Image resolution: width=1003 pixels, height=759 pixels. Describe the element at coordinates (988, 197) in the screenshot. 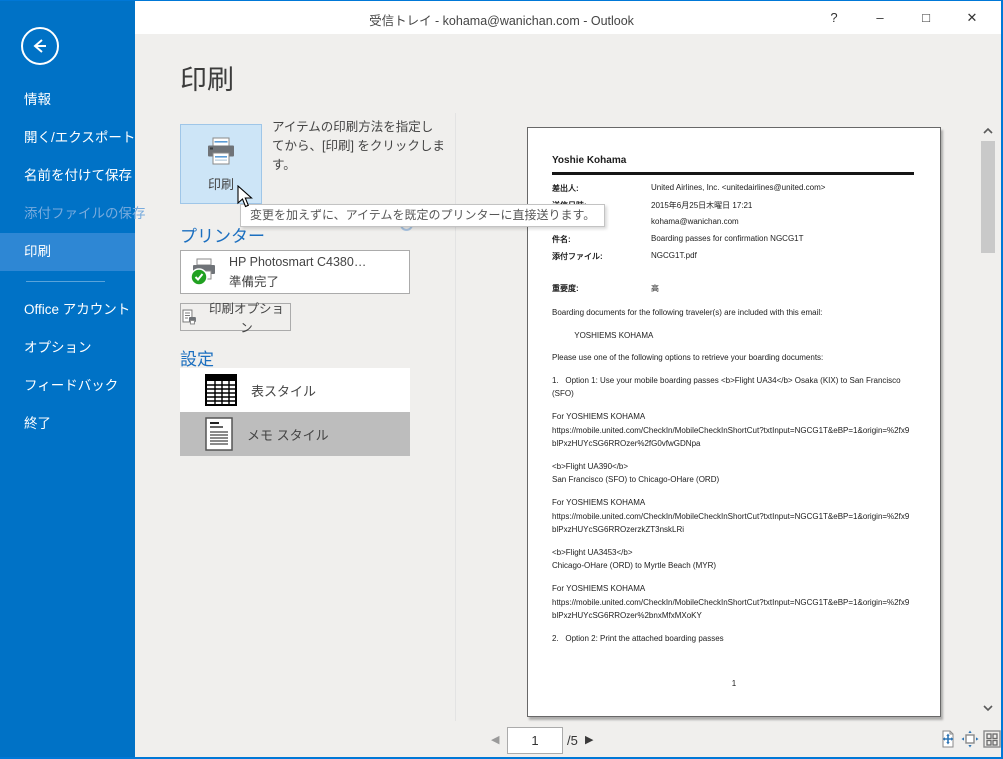

I see `scrollbar-thumb` at that location.